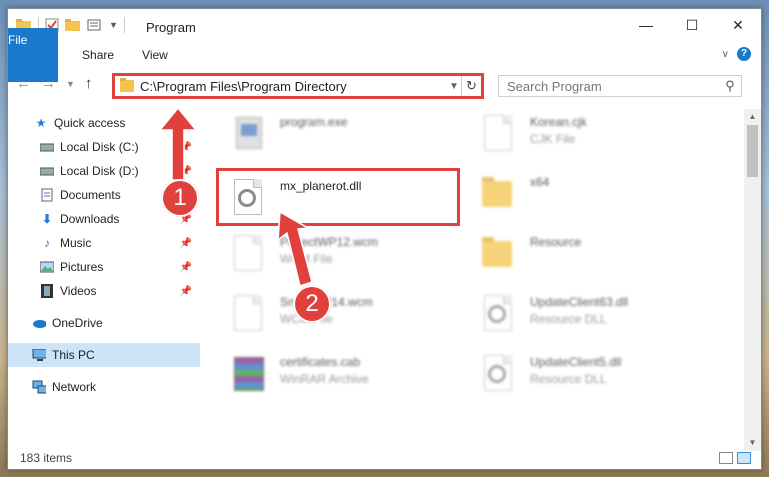 The image size is (769, 477). What do you see at coordinates (235, 196) in the screenshot?
I see `annotation-arrows` at bounding box center [235, 196].